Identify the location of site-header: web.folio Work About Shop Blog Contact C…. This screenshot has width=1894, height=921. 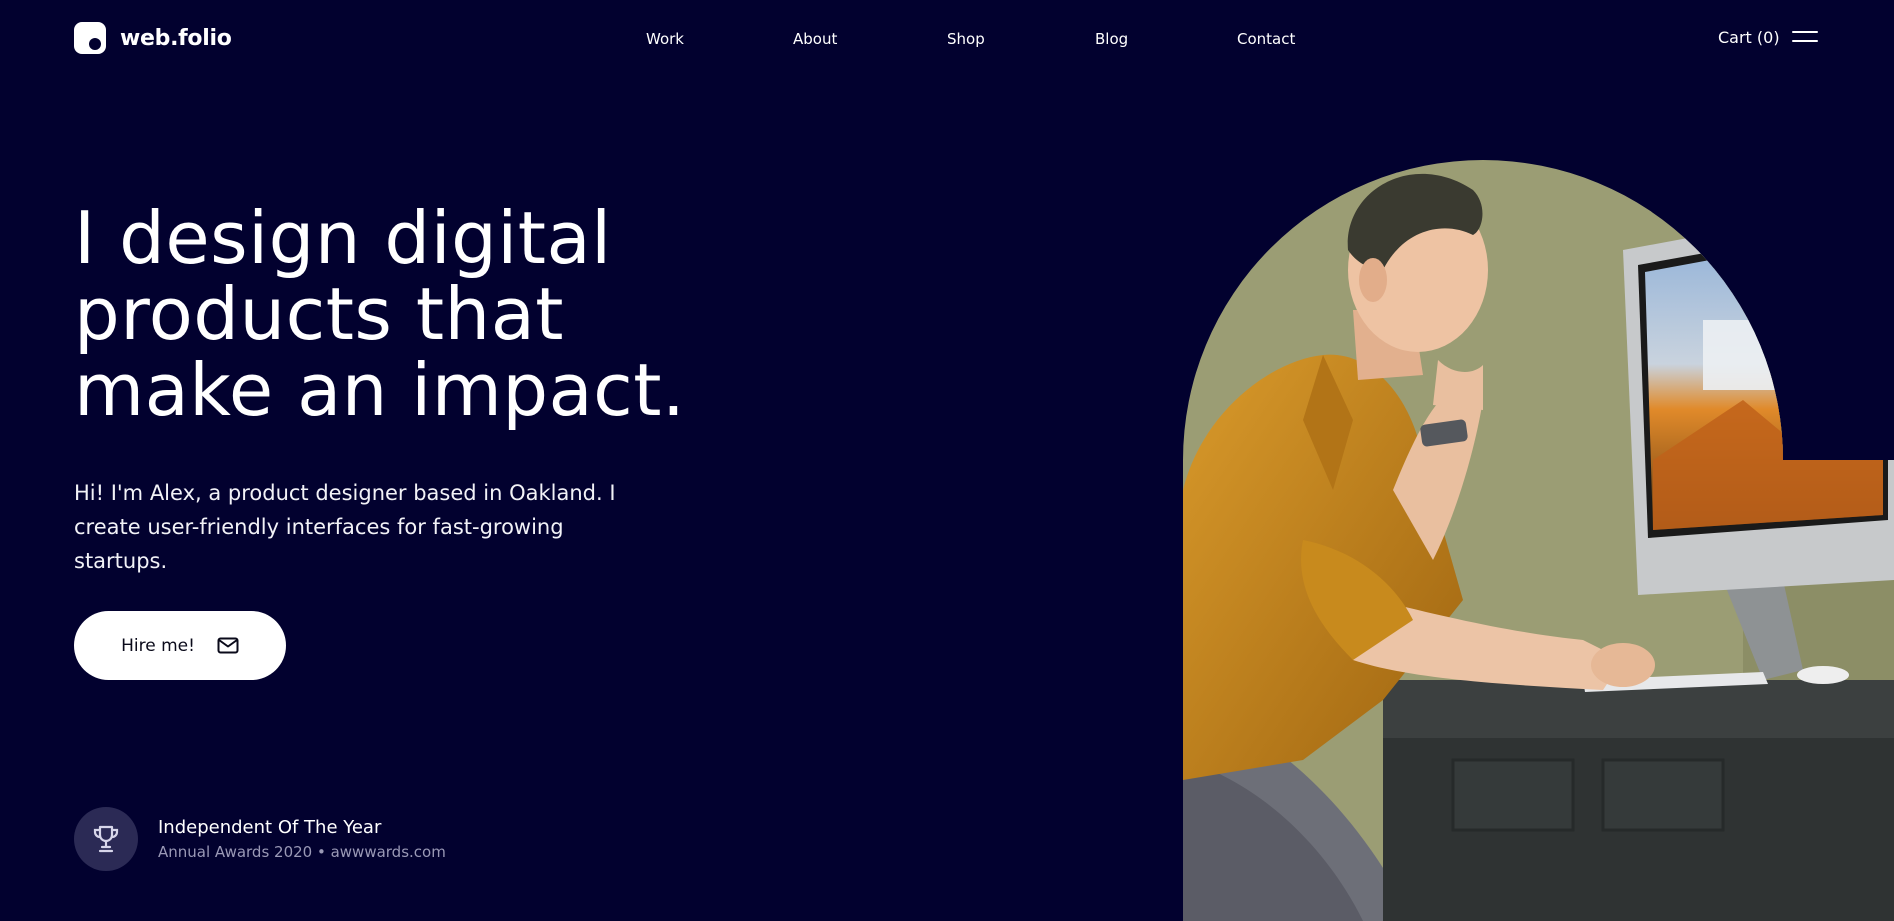
(947, 40).